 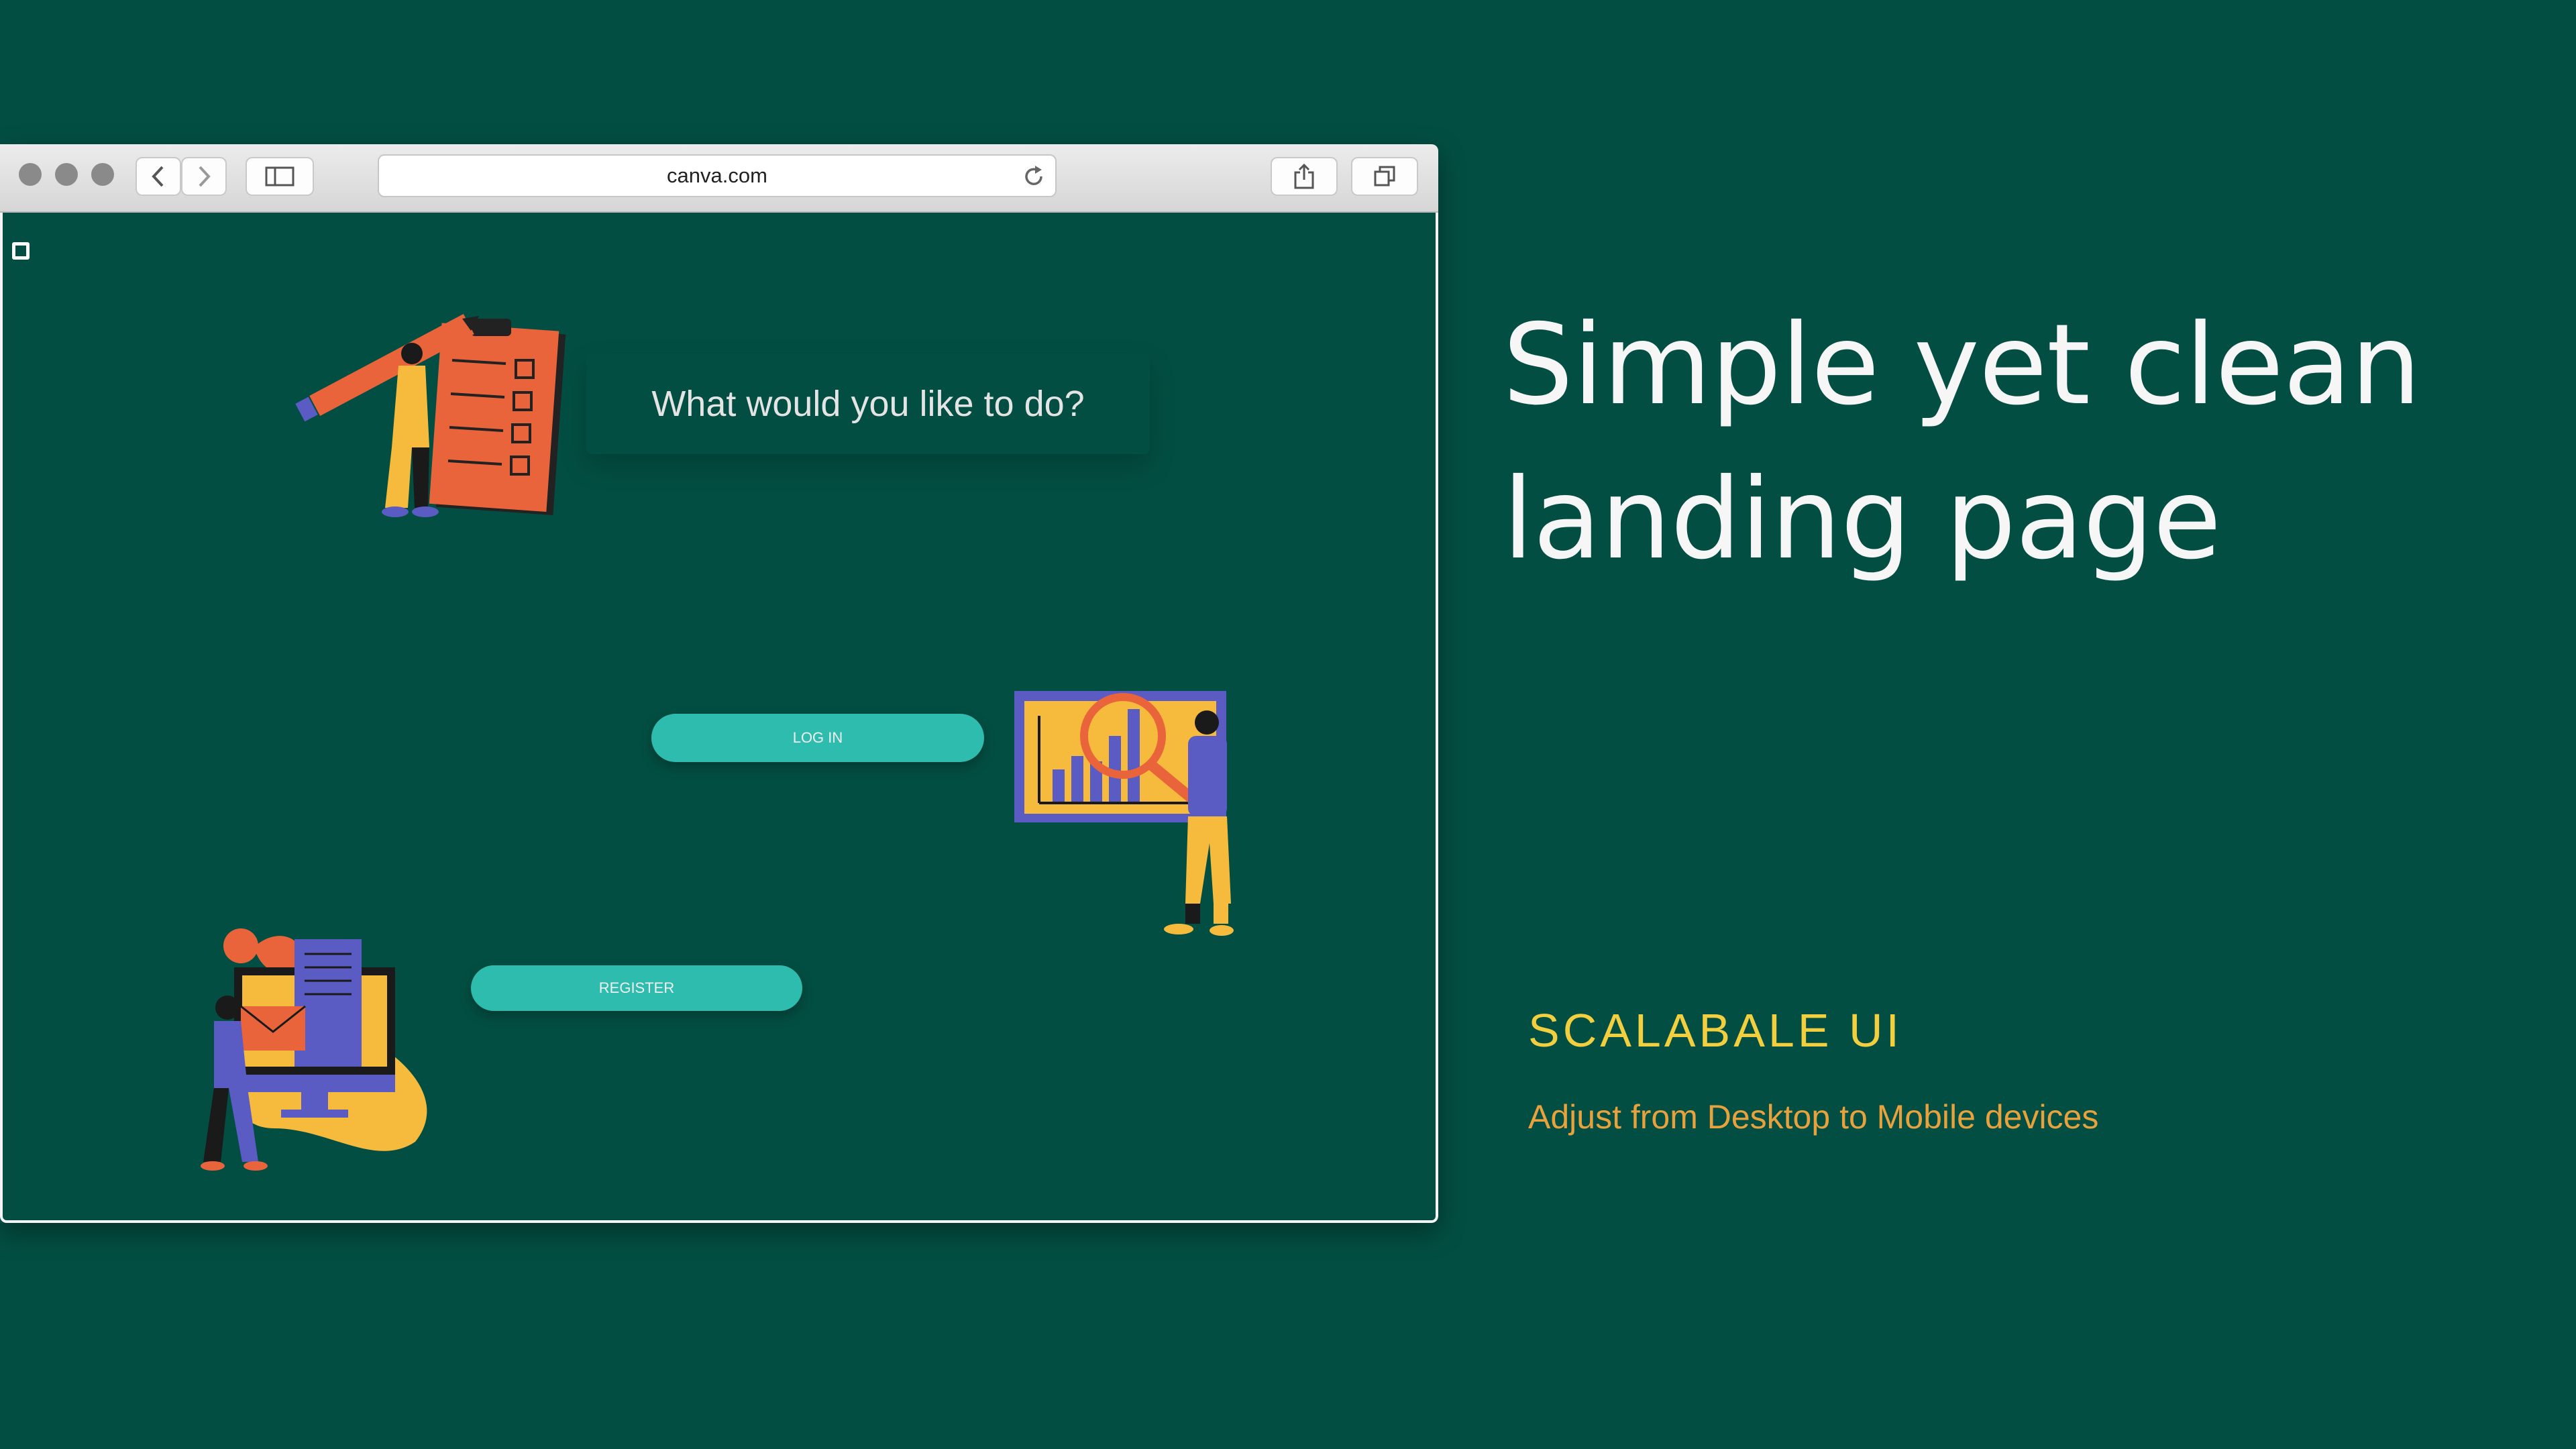 What do you see at coordinates (1124, 813) in the screenshot?
I see `analytics-illustration` at bounding box center [1124, 813].